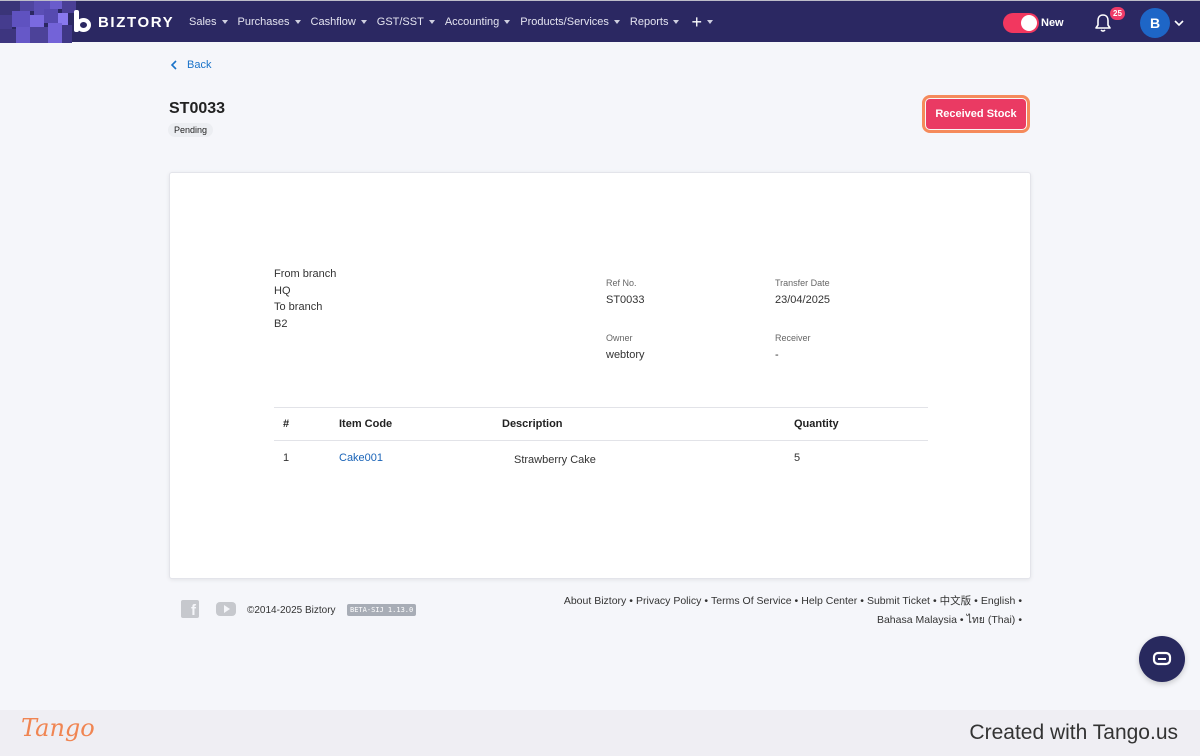 This screenshot has height=756, width=1200. Describe the element at coordinates (472, 22) in the screenshot. I see `nav-accounting-label: Accounting` at that location.